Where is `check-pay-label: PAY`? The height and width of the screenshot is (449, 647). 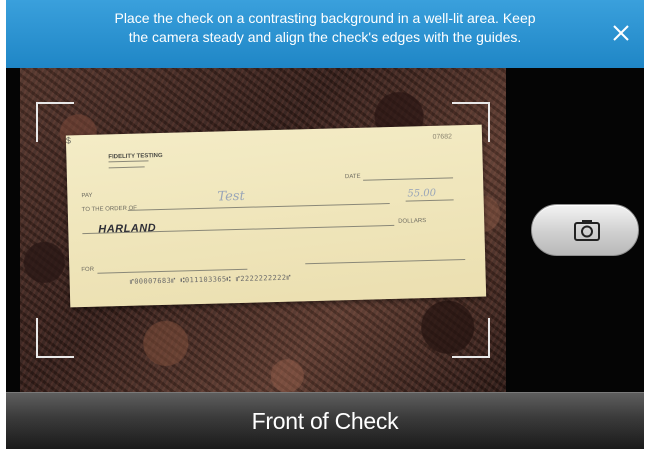 check-pay-label: PAY is located at coordinates (87, 196).